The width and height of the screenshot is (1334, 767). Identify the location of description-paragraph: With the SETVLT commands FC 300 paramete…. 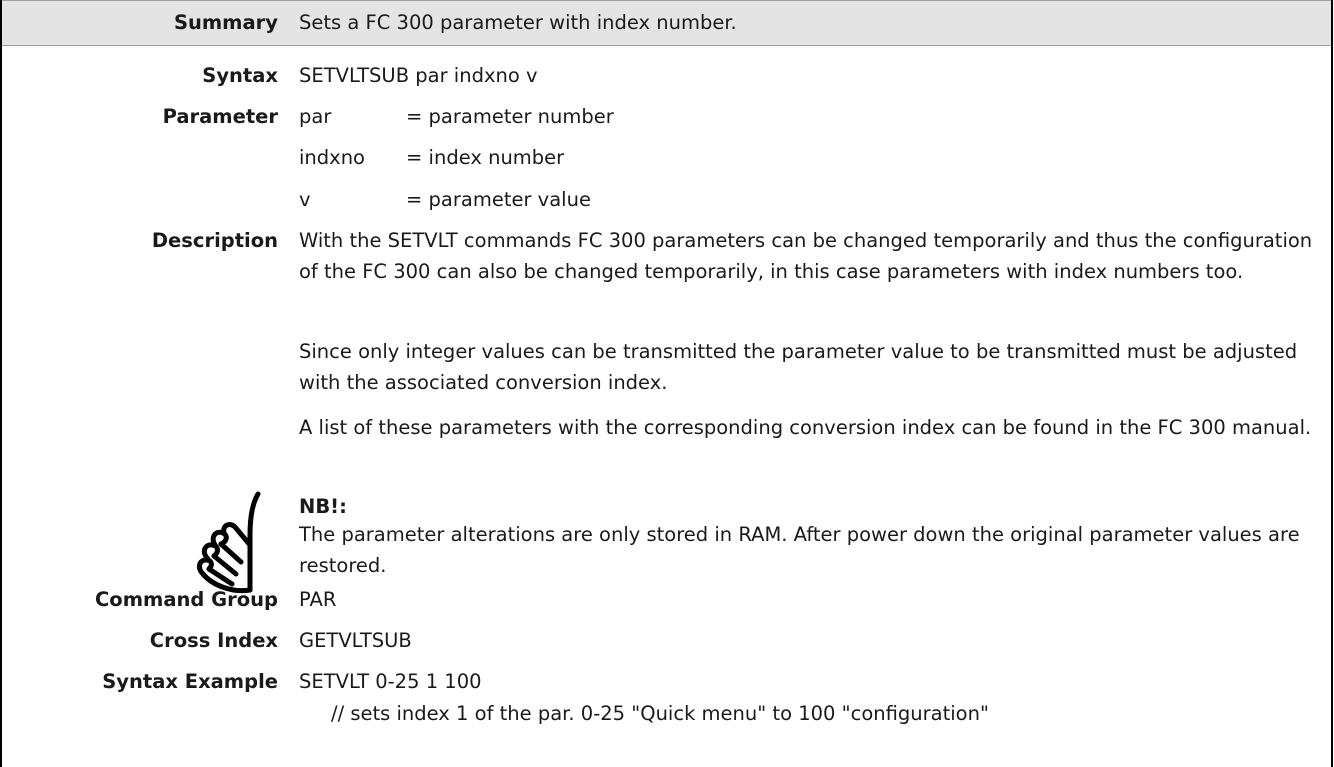
(806, 256).